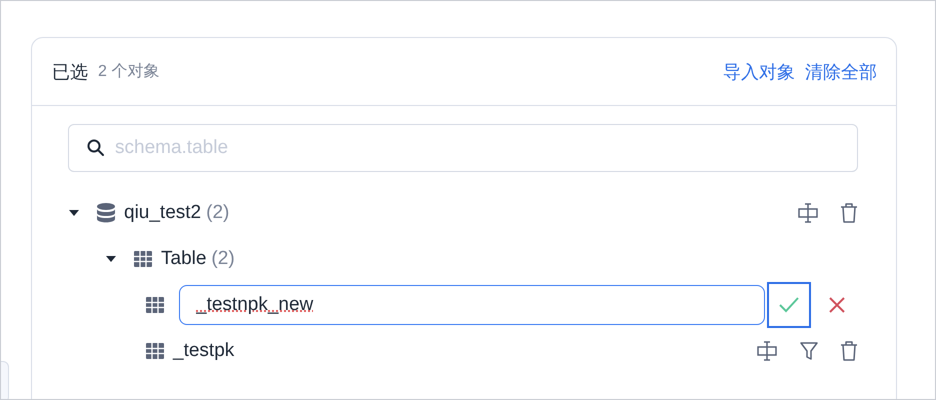 This screenshot has width=936, height=400. I want to click on tree-label: Table, so click(183, 259).